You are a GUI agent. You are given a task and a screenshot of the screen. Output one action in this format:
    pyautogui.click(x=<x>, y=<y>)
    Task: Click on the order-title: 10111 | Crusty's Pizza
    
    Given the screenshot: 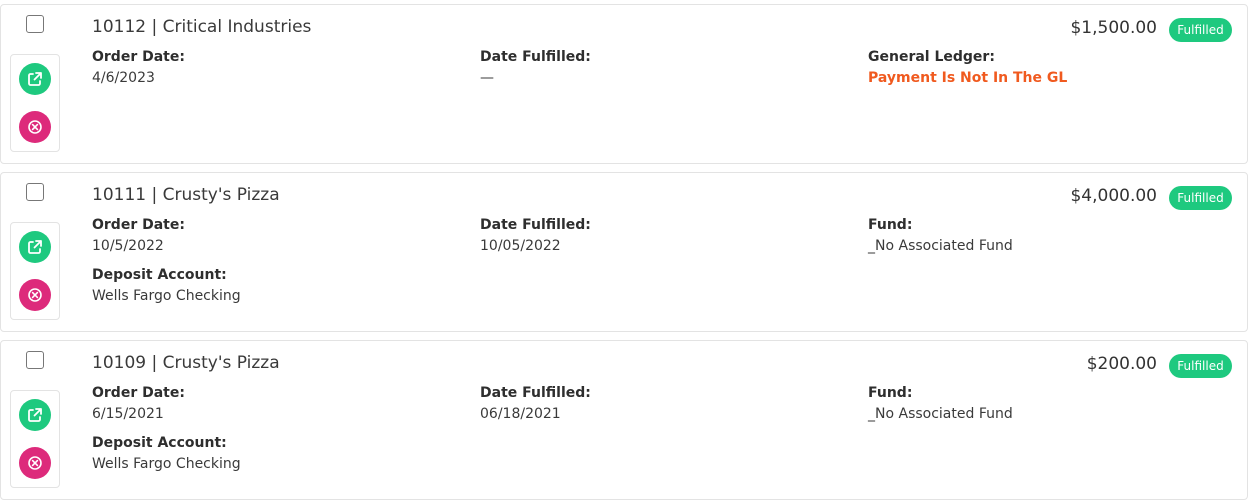 What is the action you would take?
    pyautogui.click(x=186, y=195)
    